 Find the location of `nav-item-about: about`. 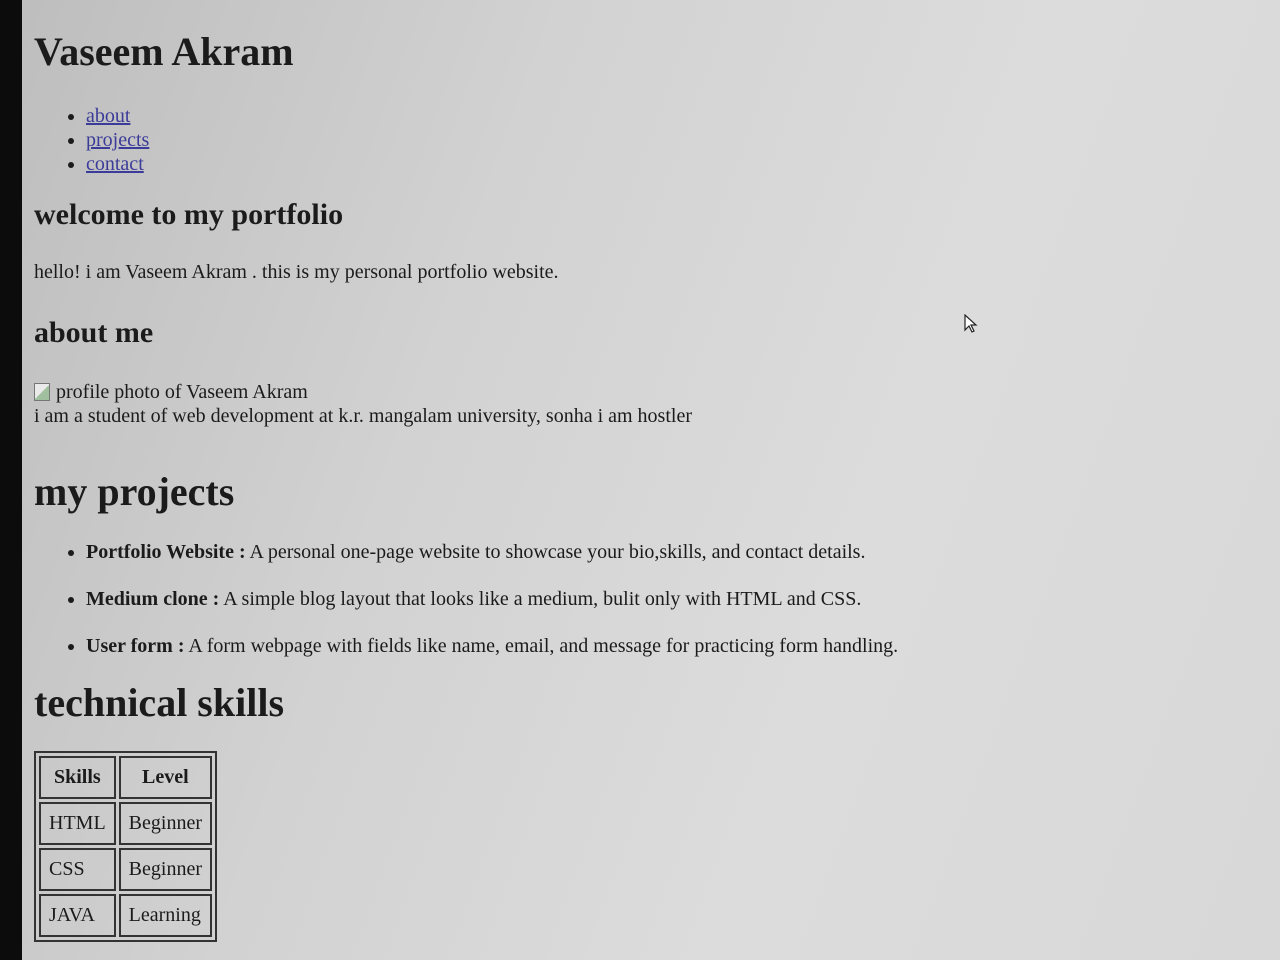

nav-item-about: about is located at coordinates (670, 116).